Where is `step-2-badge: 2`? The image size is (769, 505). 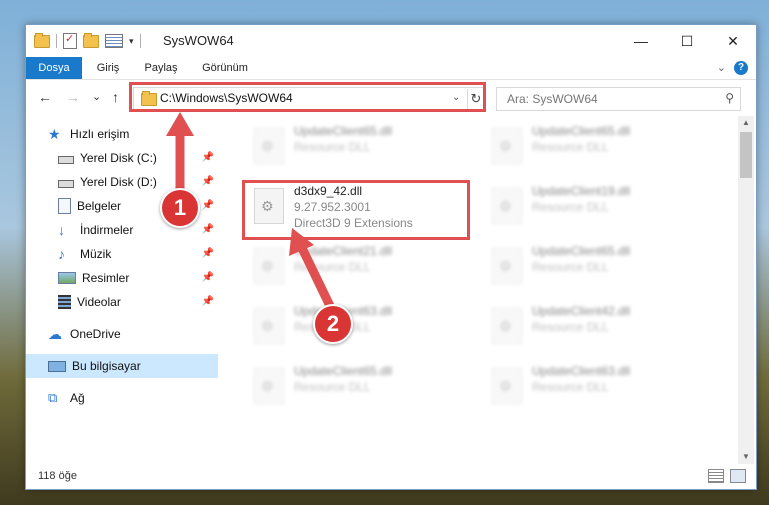 step-2-badge: 2 is located at coordinates (333, 324).